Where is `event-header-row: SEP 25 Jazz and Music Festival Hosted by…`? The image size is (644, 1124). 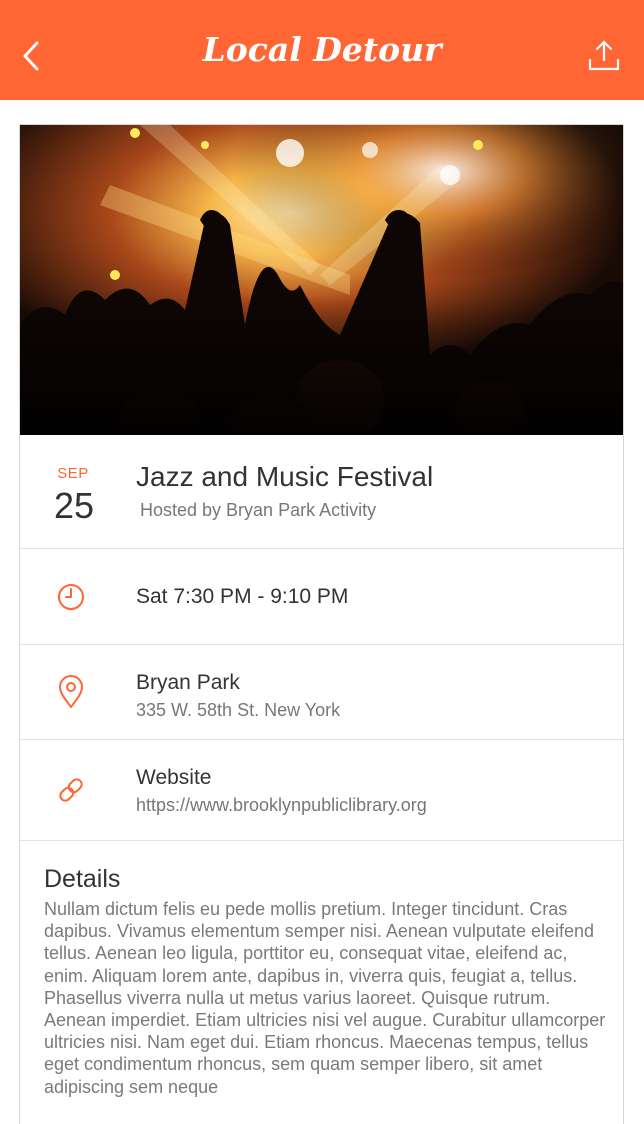
event-header-row: SEP 25 Jazz and Music Festival Hosted by… is located at coordinates (321, 492).